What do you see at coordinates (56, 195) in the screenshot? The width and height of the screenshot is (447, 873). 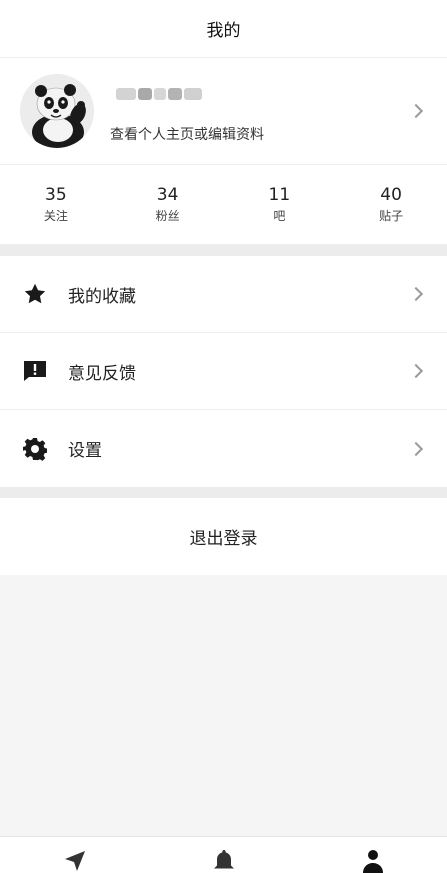 I see `stat-count: 35` at bounding box center [56, 195].